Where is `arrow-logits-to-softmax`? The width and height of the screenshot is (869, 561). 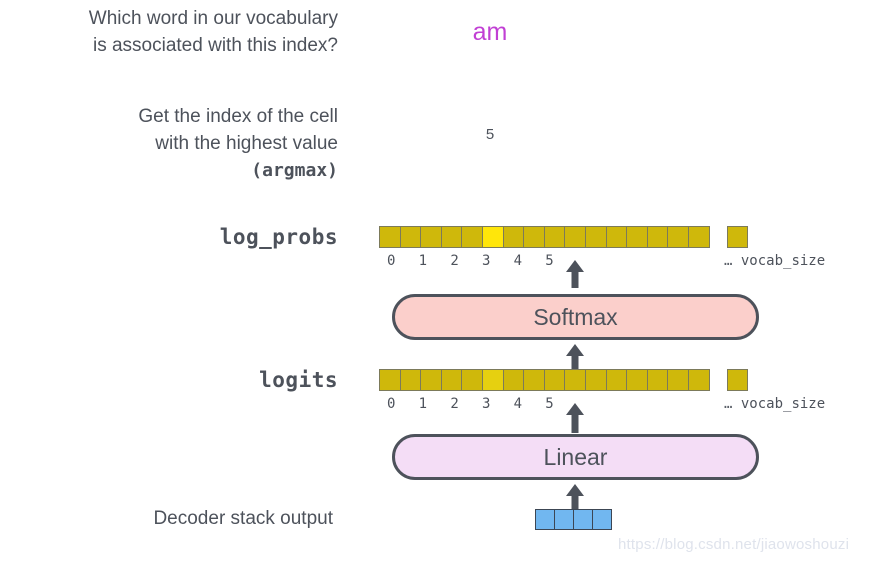 arrow-logits-to-softmax is located at coordinates (575, 357).